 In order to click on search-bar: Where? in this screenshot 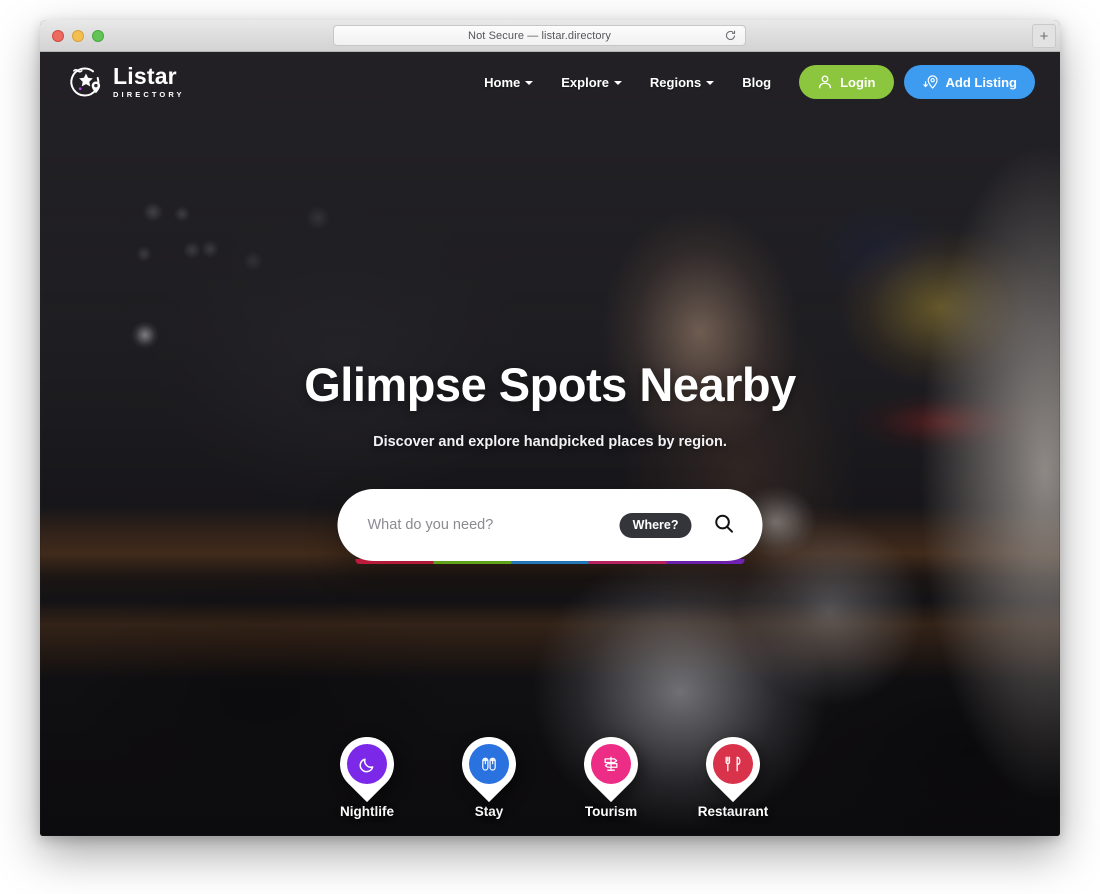, I will do `click(550, 525)`.